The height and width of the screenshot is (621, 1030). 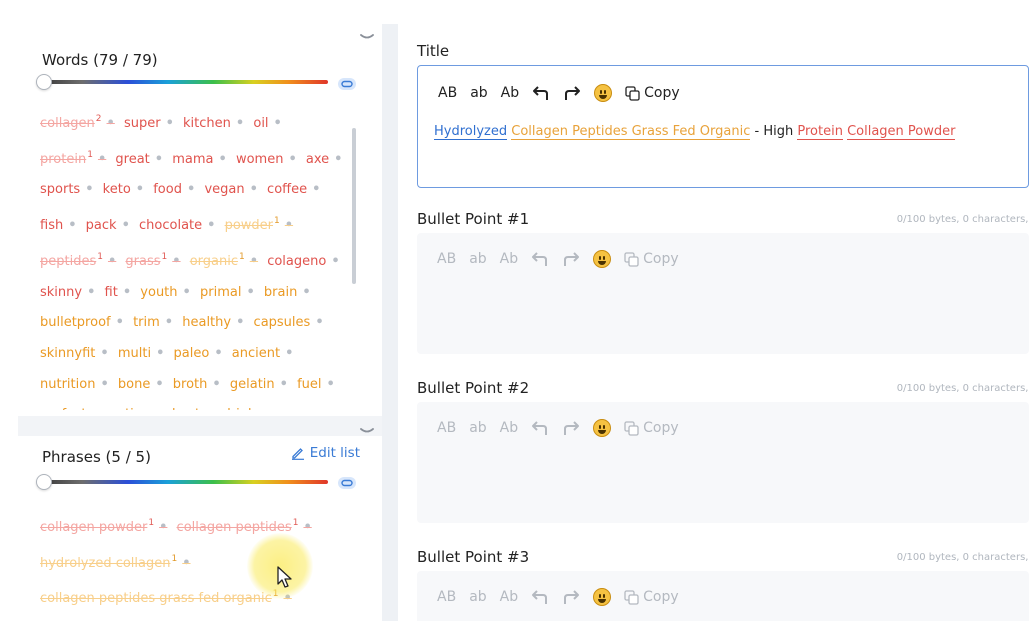 What do you see at coordinates (226, 260) in the screenshot?
I see `keyword-item: organic1 •` at bounding box center [226, 260].